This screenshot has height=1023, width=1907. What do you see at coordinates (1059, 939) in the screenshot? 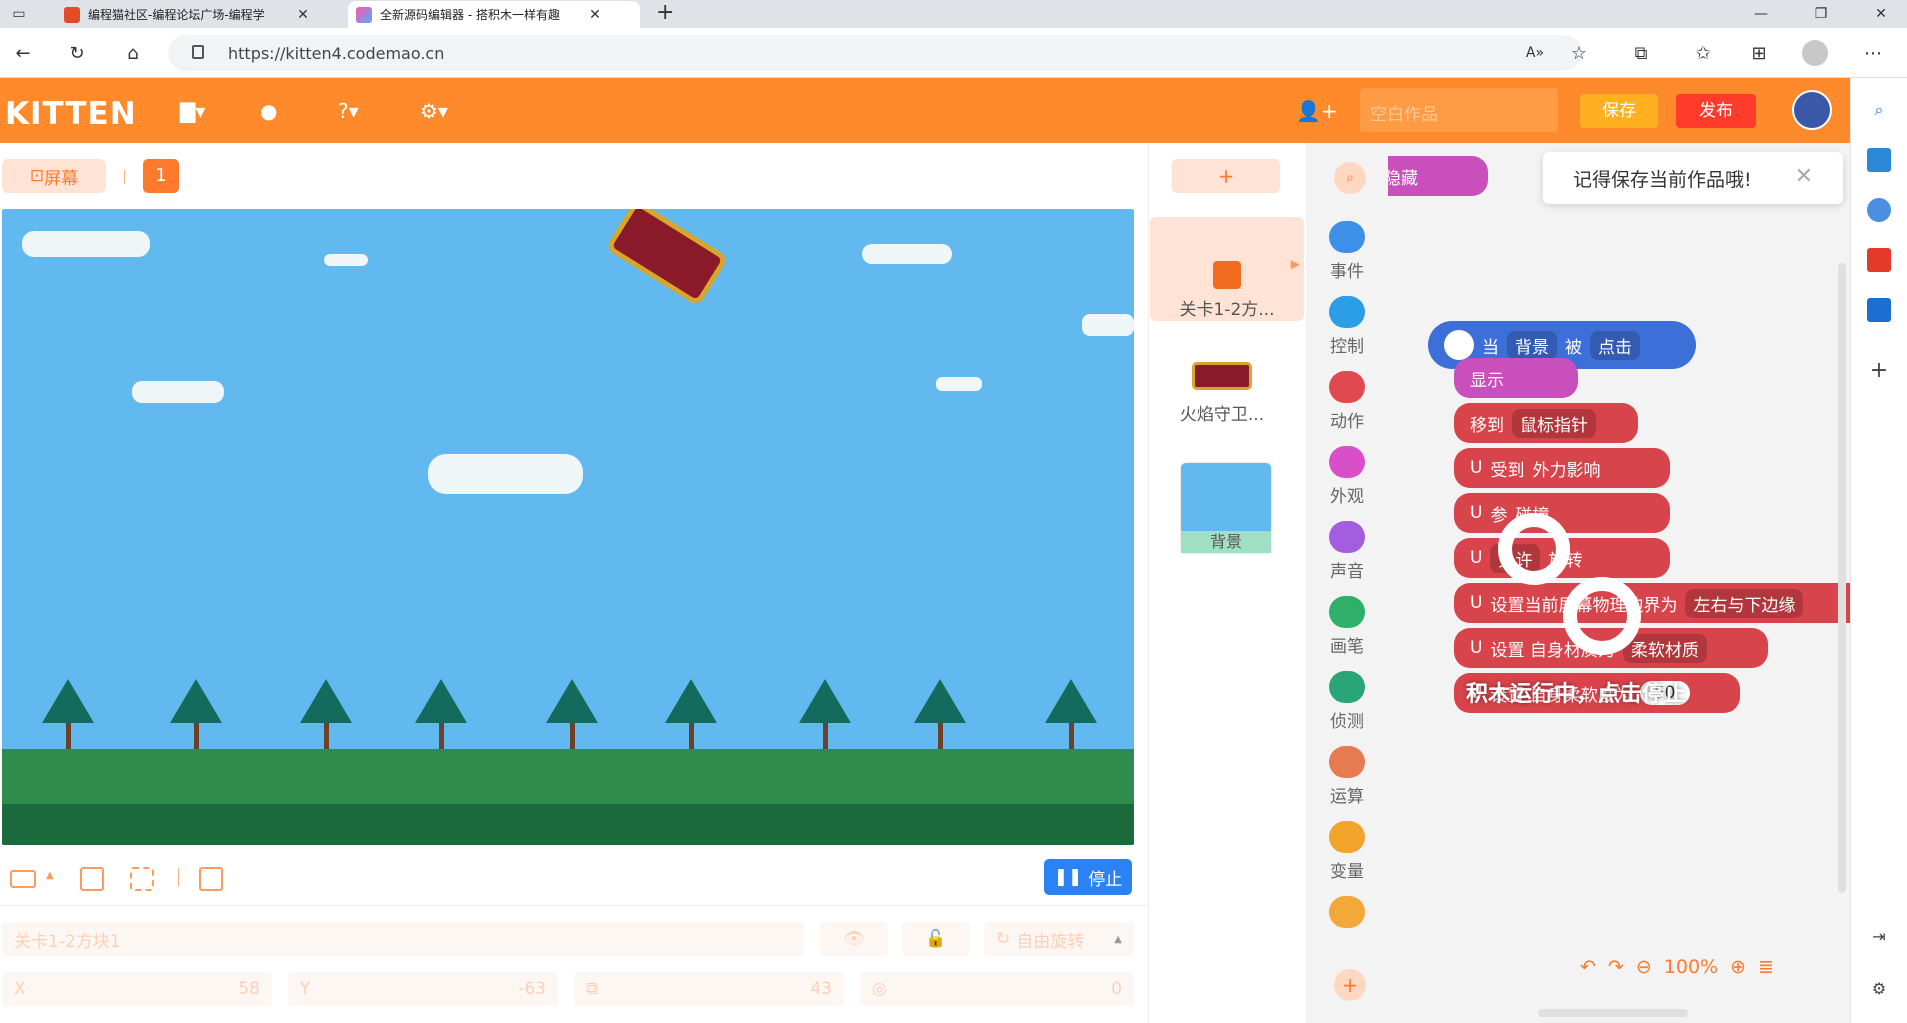
I see `rotation-mode-select: ↻ 自由旋转 ▲` at bounding box center [1059, 939].